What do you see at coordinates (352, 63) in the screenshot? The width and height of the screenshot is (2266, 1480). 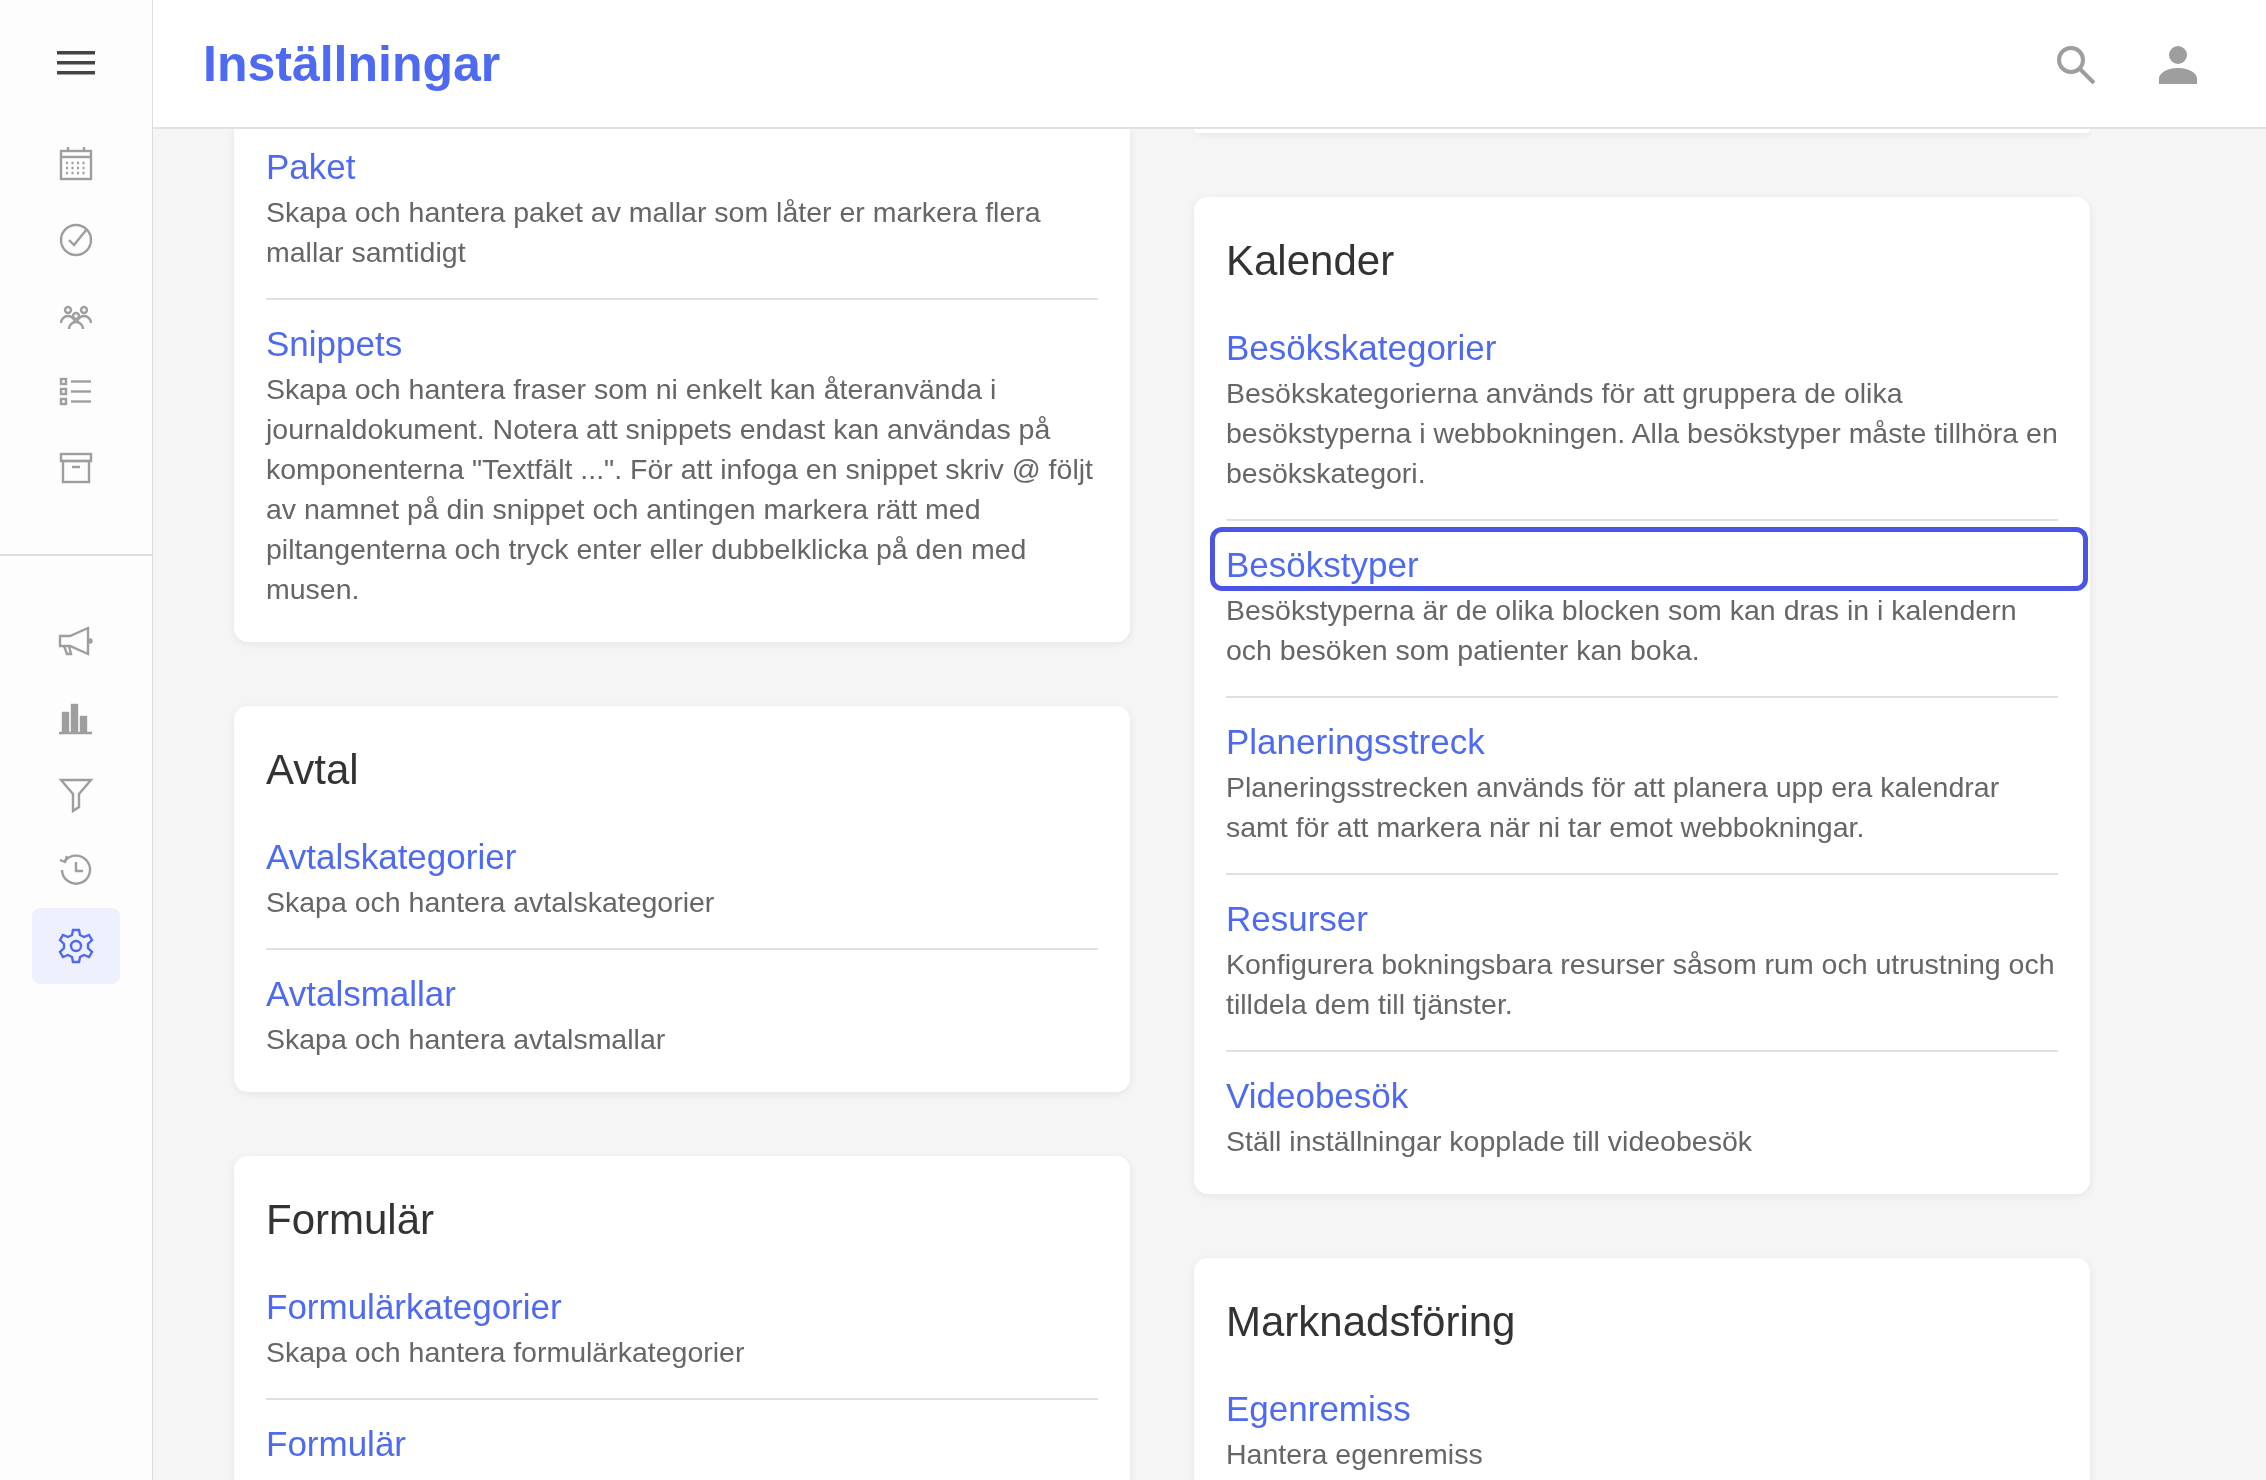 I see `page-title: Inställningar` at bounding box center [352, 63].